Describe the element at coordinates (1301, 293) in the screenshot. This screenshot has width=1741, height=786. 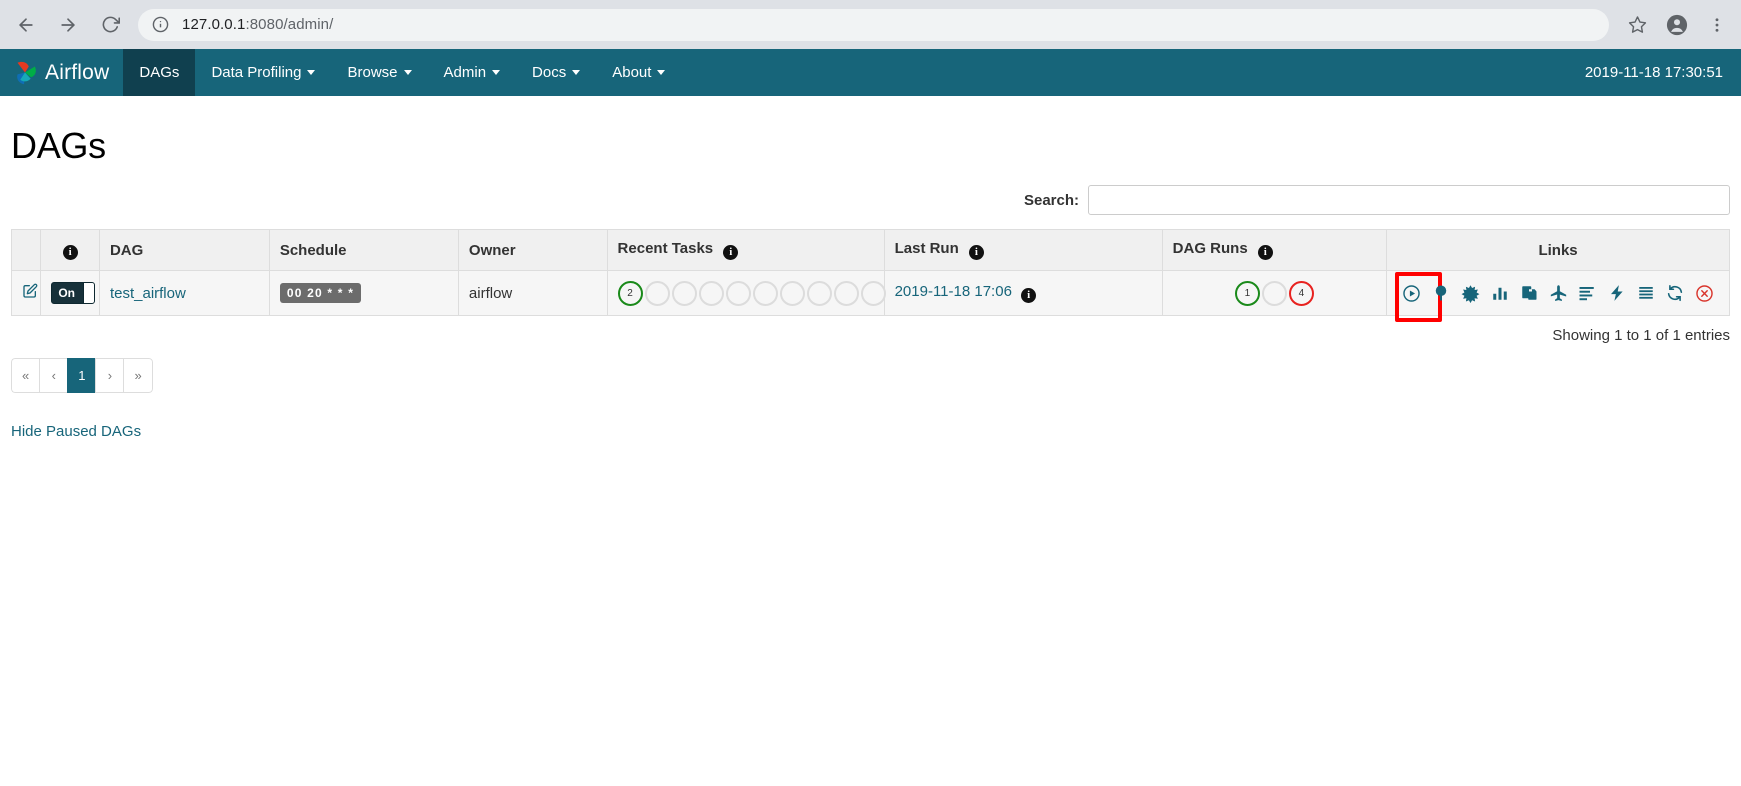
I see `dag-run-circle: 4` at that location.